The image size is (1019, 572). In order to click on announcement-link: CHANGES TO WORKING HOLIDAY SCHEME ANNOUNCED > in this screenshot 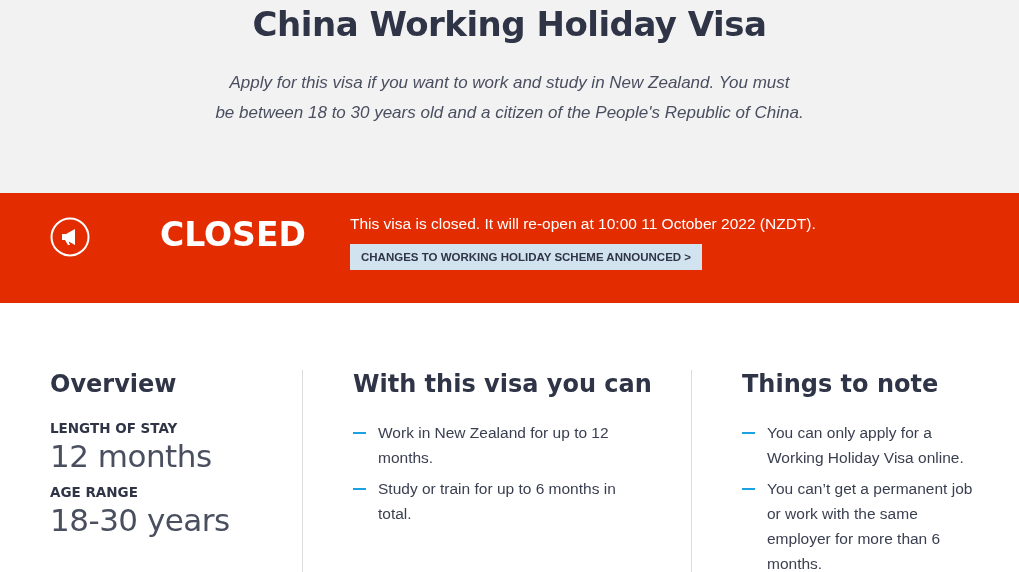, I will do `click(526, 257)`.